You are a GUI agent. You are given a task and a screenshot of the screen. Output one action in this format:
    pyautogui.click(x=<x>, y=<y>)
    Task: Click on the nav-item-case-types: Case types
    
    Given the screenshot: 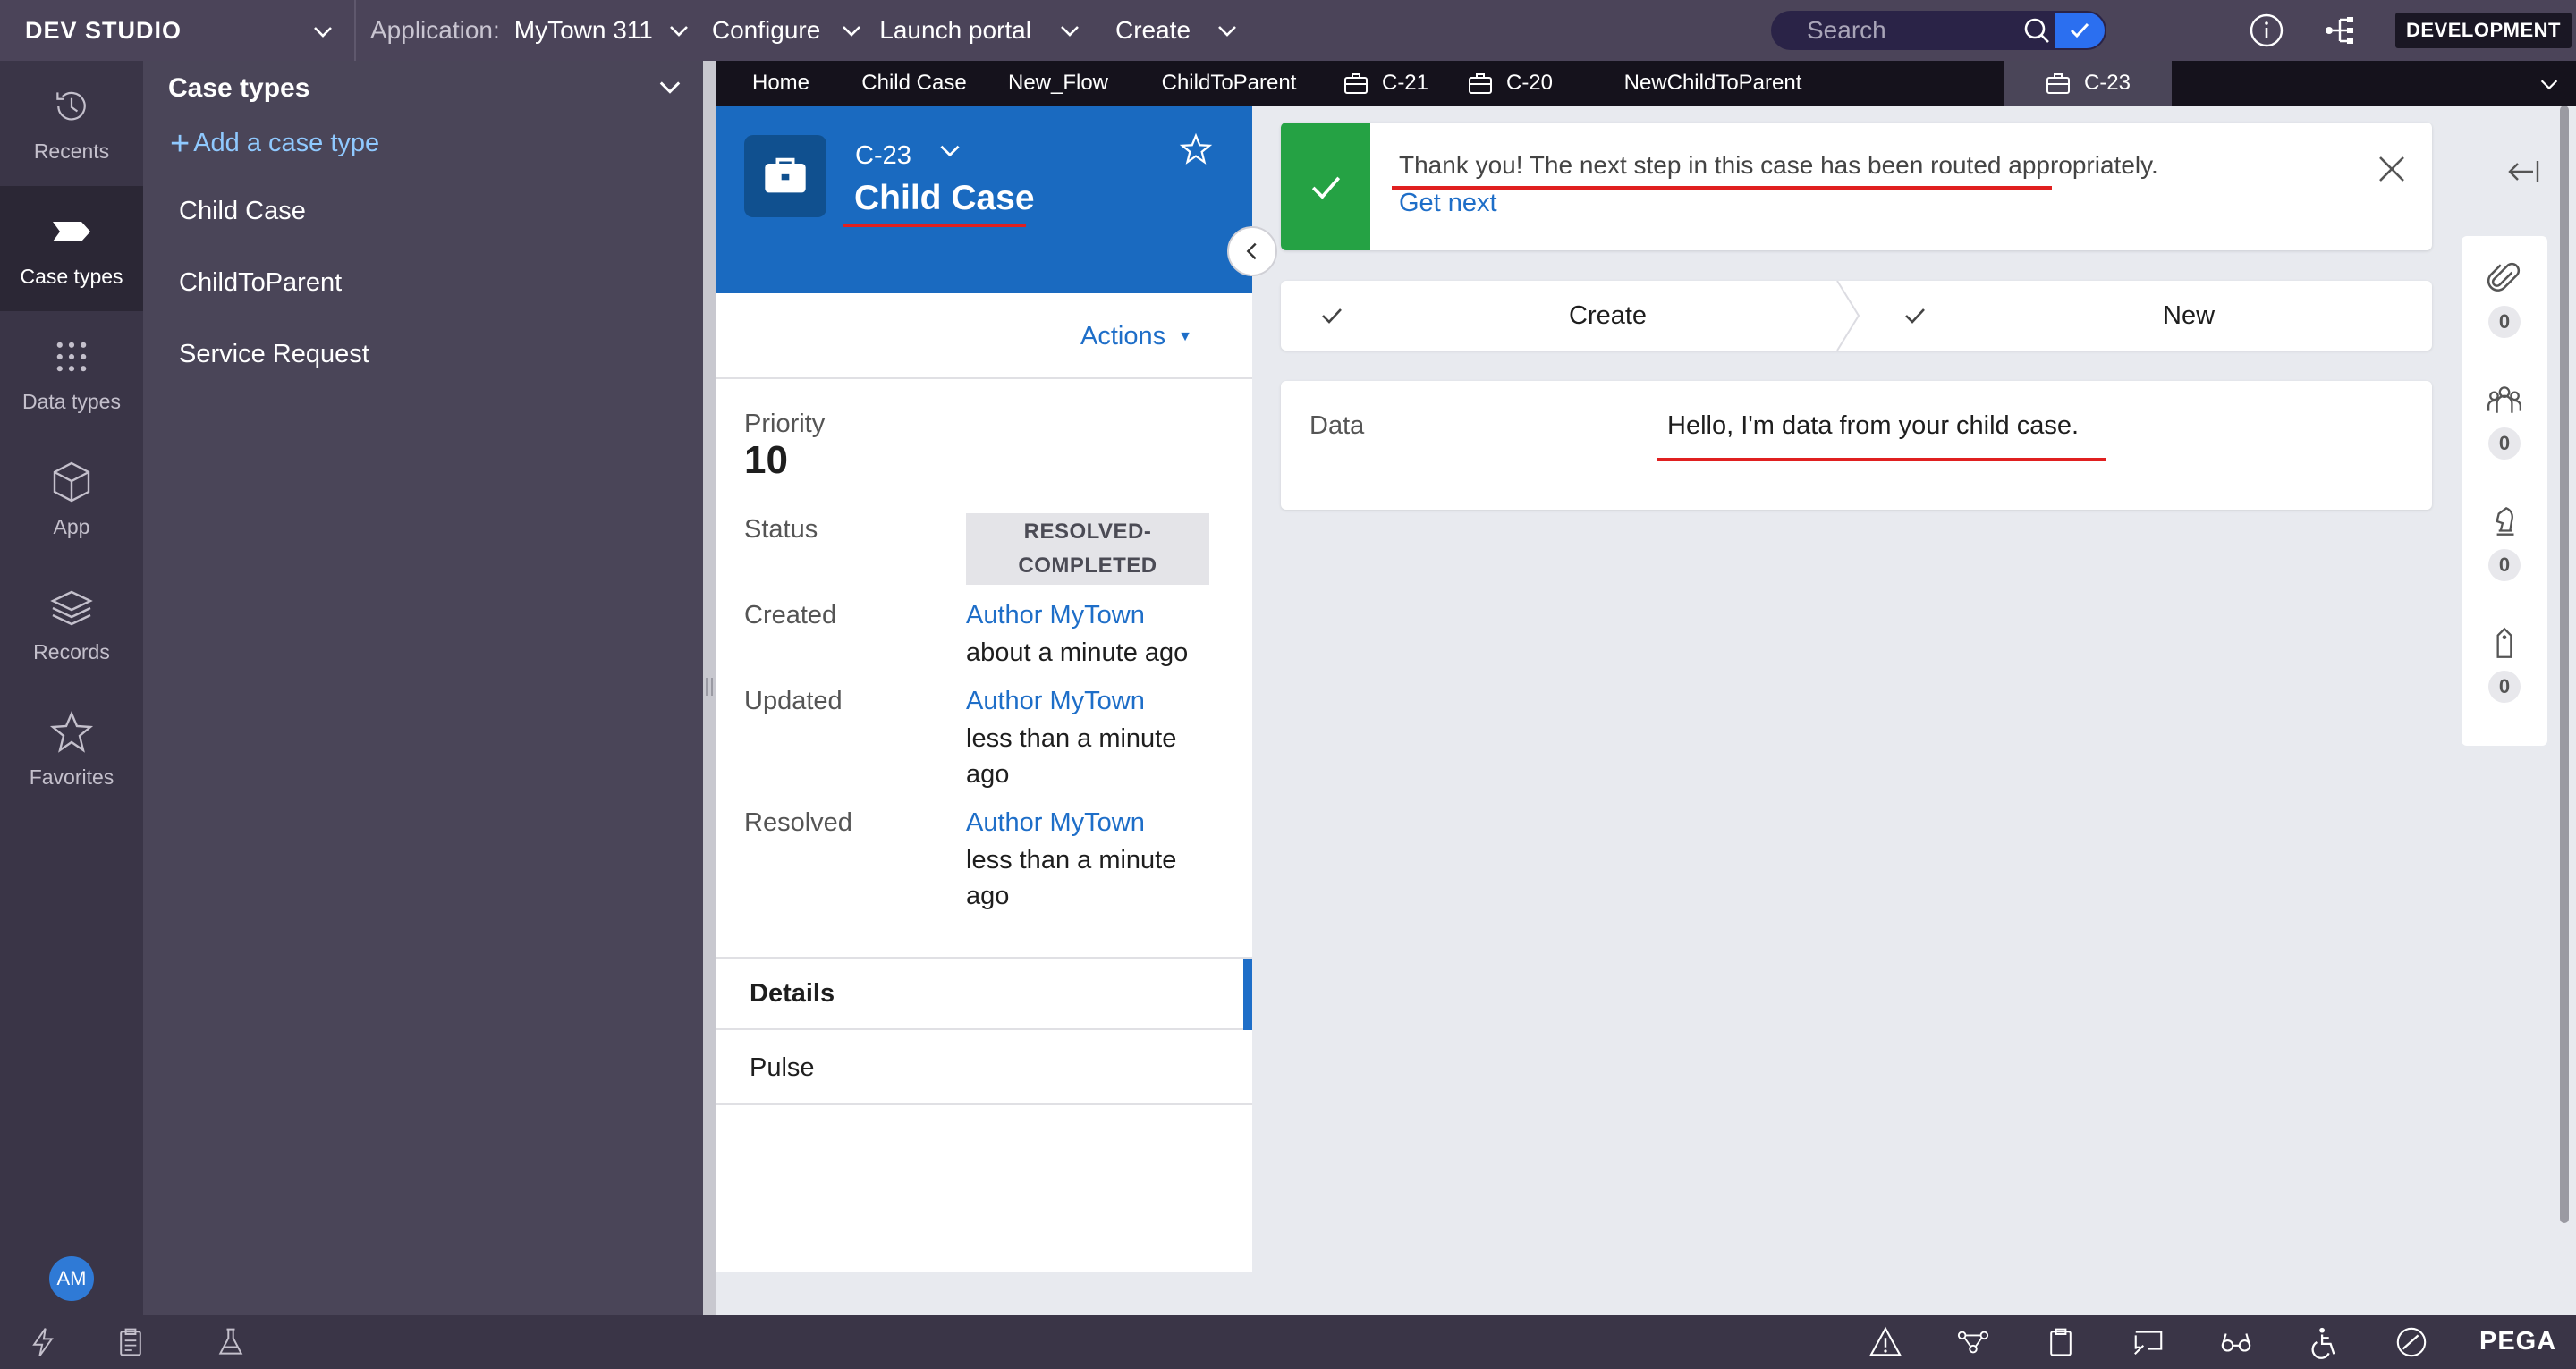 What is the action you would take?
    pyautogui.click(x=71, y=248)
    